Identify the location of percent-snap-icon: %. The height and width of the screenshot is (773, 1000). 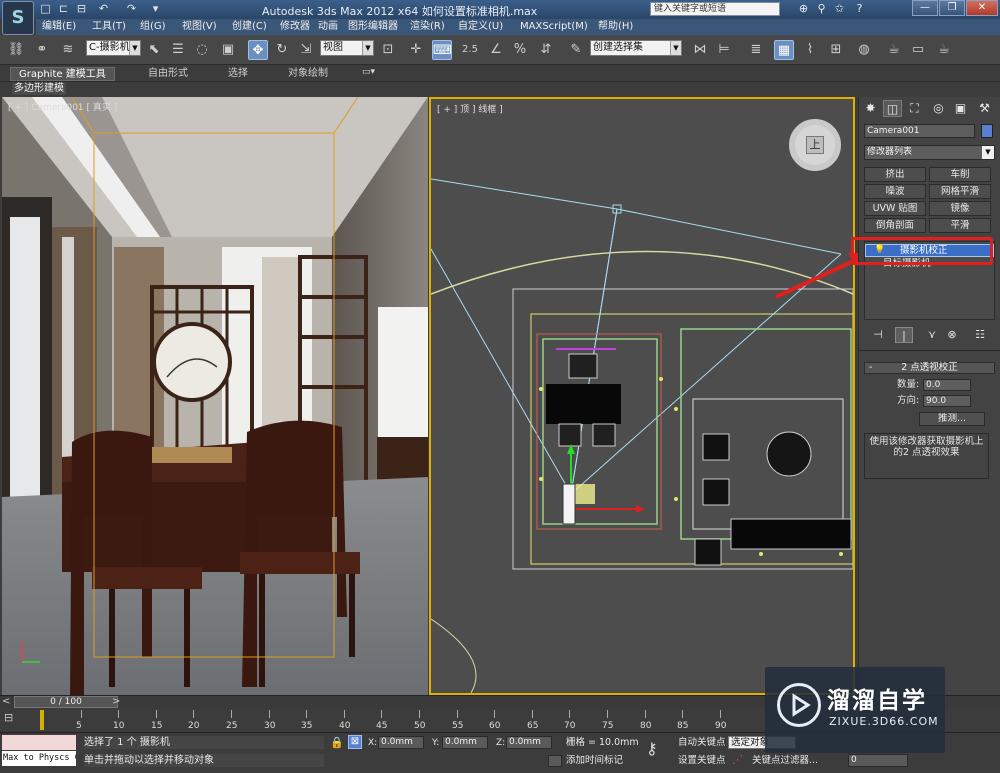
(520, 50).